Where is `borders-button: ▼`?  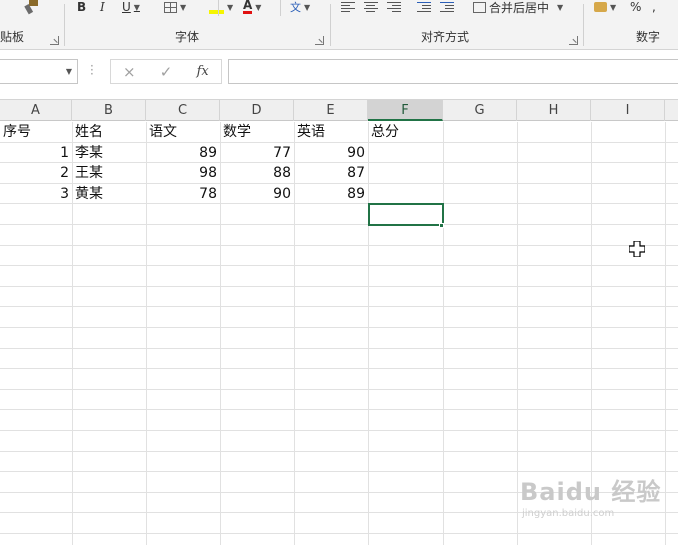 borders-button: ▼ is located at coordinates (175, 7).